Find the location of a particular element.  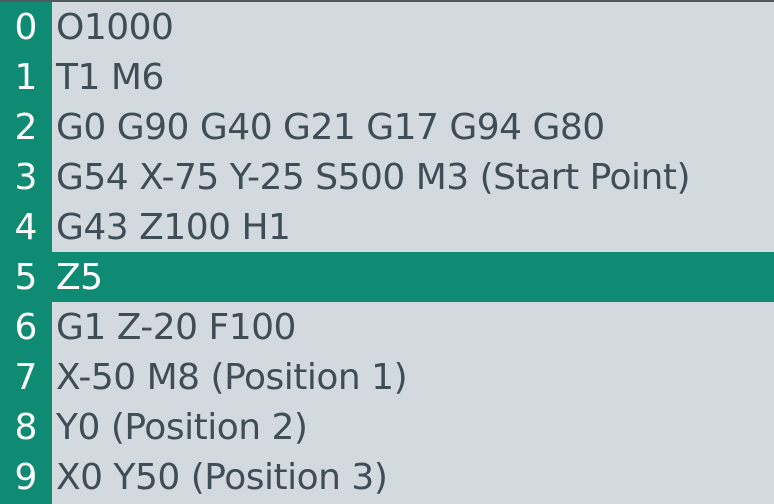

line-code: T1 M6 is located at coordinates (110, 77).